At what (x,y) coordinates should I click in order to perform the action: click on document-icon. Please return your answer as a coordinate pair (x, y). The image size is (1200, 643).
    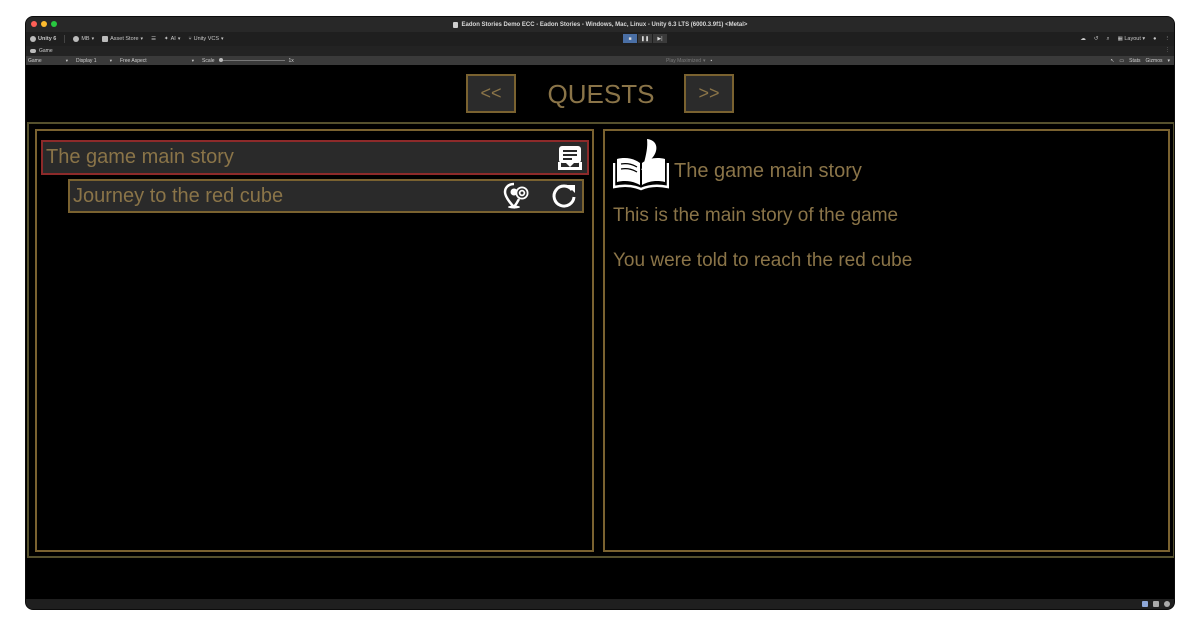
    Looking at the image, I should click on (455, 24).